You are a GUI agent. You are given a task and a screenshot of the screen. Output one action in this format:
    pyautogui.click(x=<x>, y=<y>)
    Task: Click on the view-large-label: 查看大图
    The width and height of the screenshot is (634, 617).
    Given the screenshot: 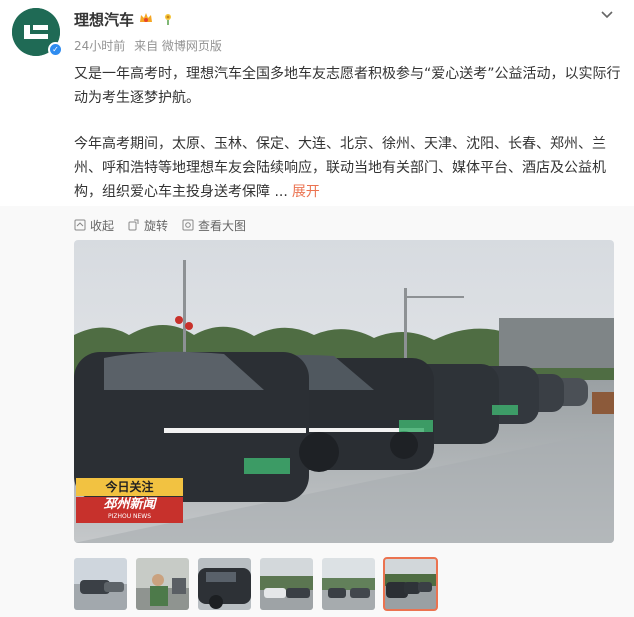 What is the action you would take?
    pyautogui.click(x=222, y=225)
    